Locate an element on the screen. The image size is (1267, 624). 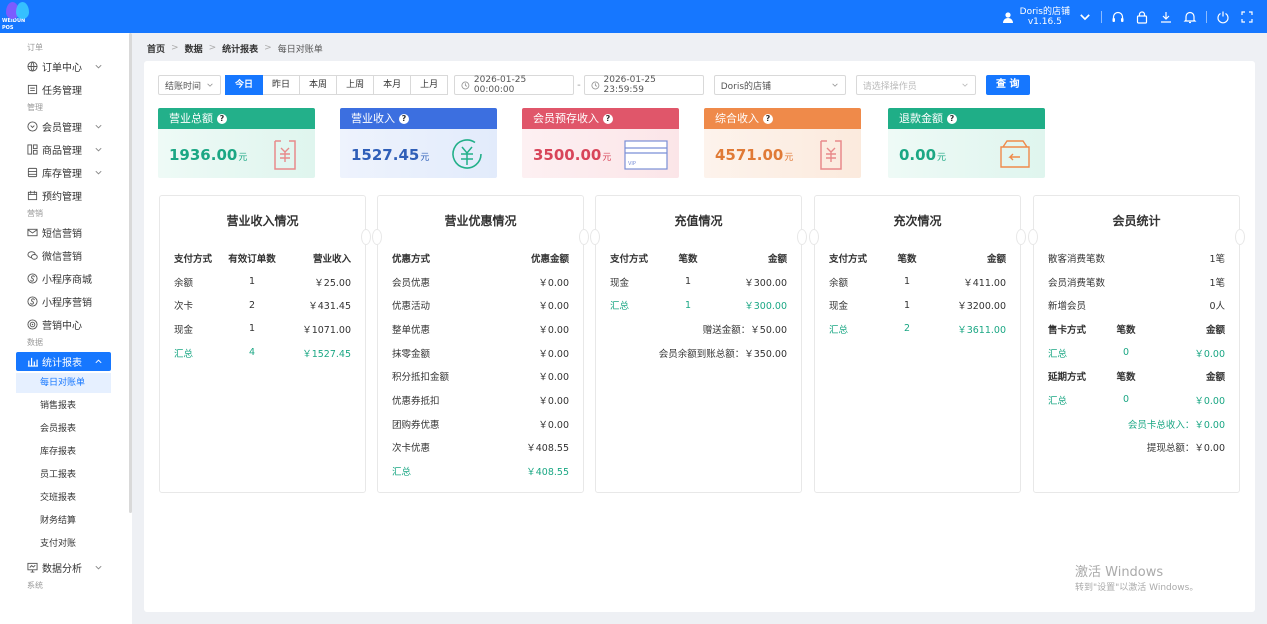
breadcrumb-home: 首页 is located at coordinates (156, 48).